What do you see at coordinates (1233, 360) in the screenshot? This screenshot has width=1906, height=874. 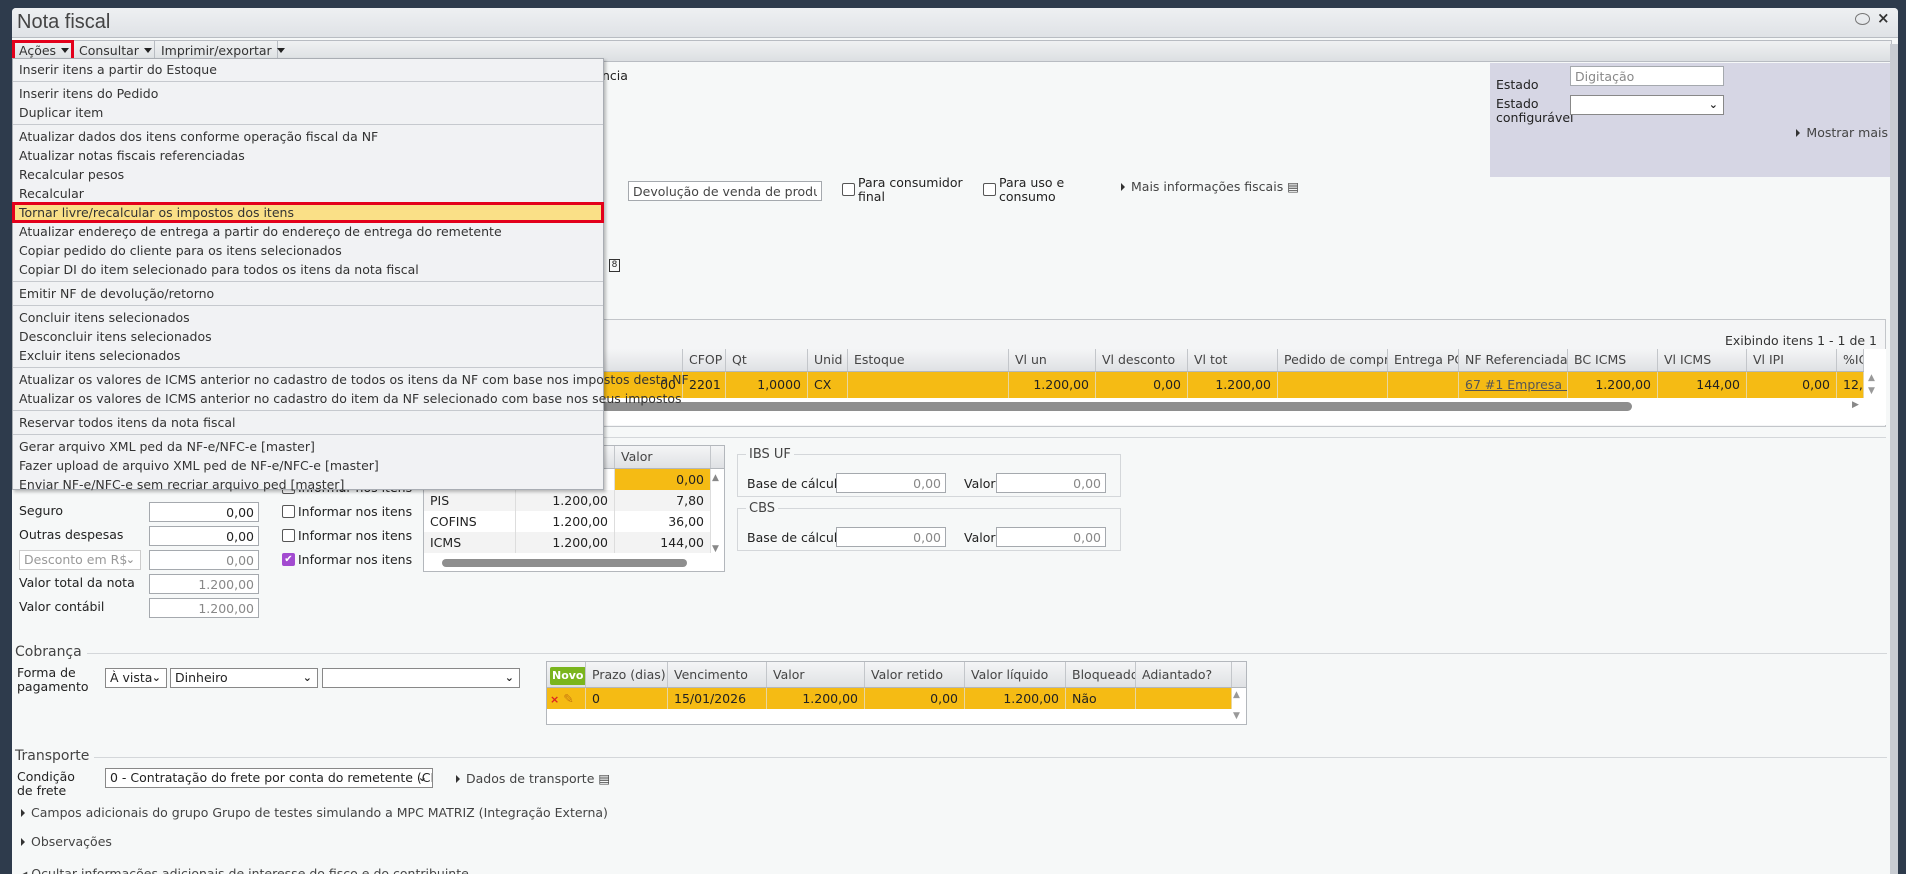 I see `column-header: Vl tot` at bounding box center [1233, 360].